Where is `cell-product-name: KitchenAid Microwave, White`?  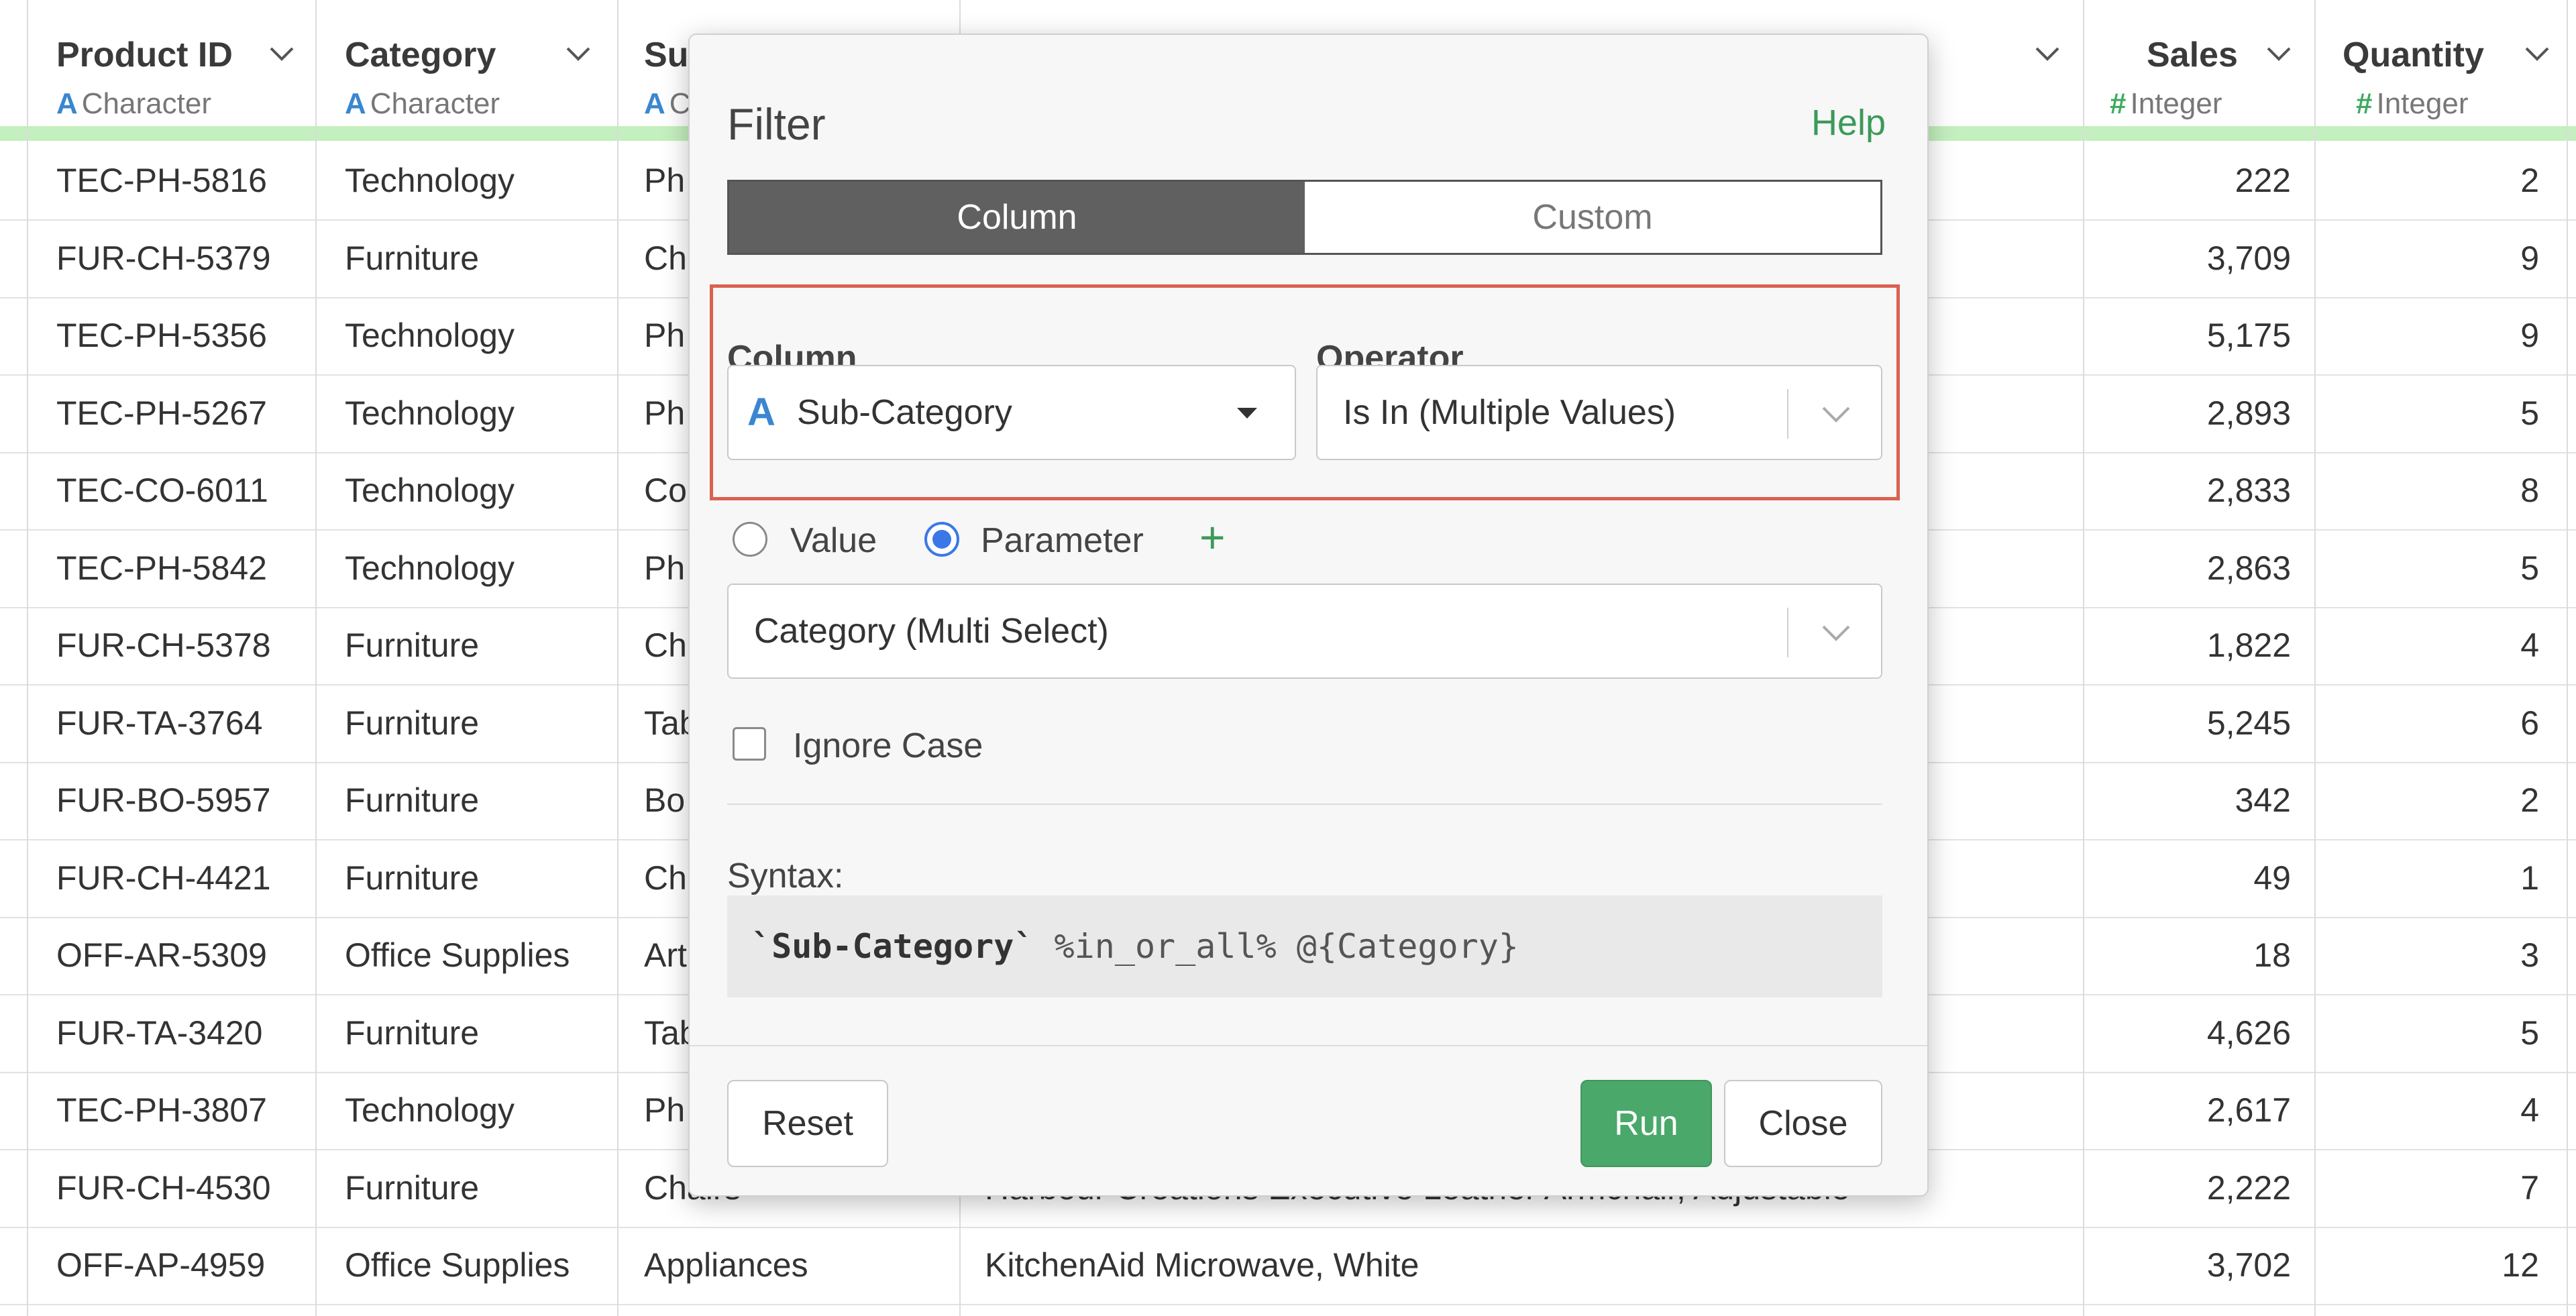 cell-product-name: KitchenAid Microwave, White is located at coordinates (1202, 1265).